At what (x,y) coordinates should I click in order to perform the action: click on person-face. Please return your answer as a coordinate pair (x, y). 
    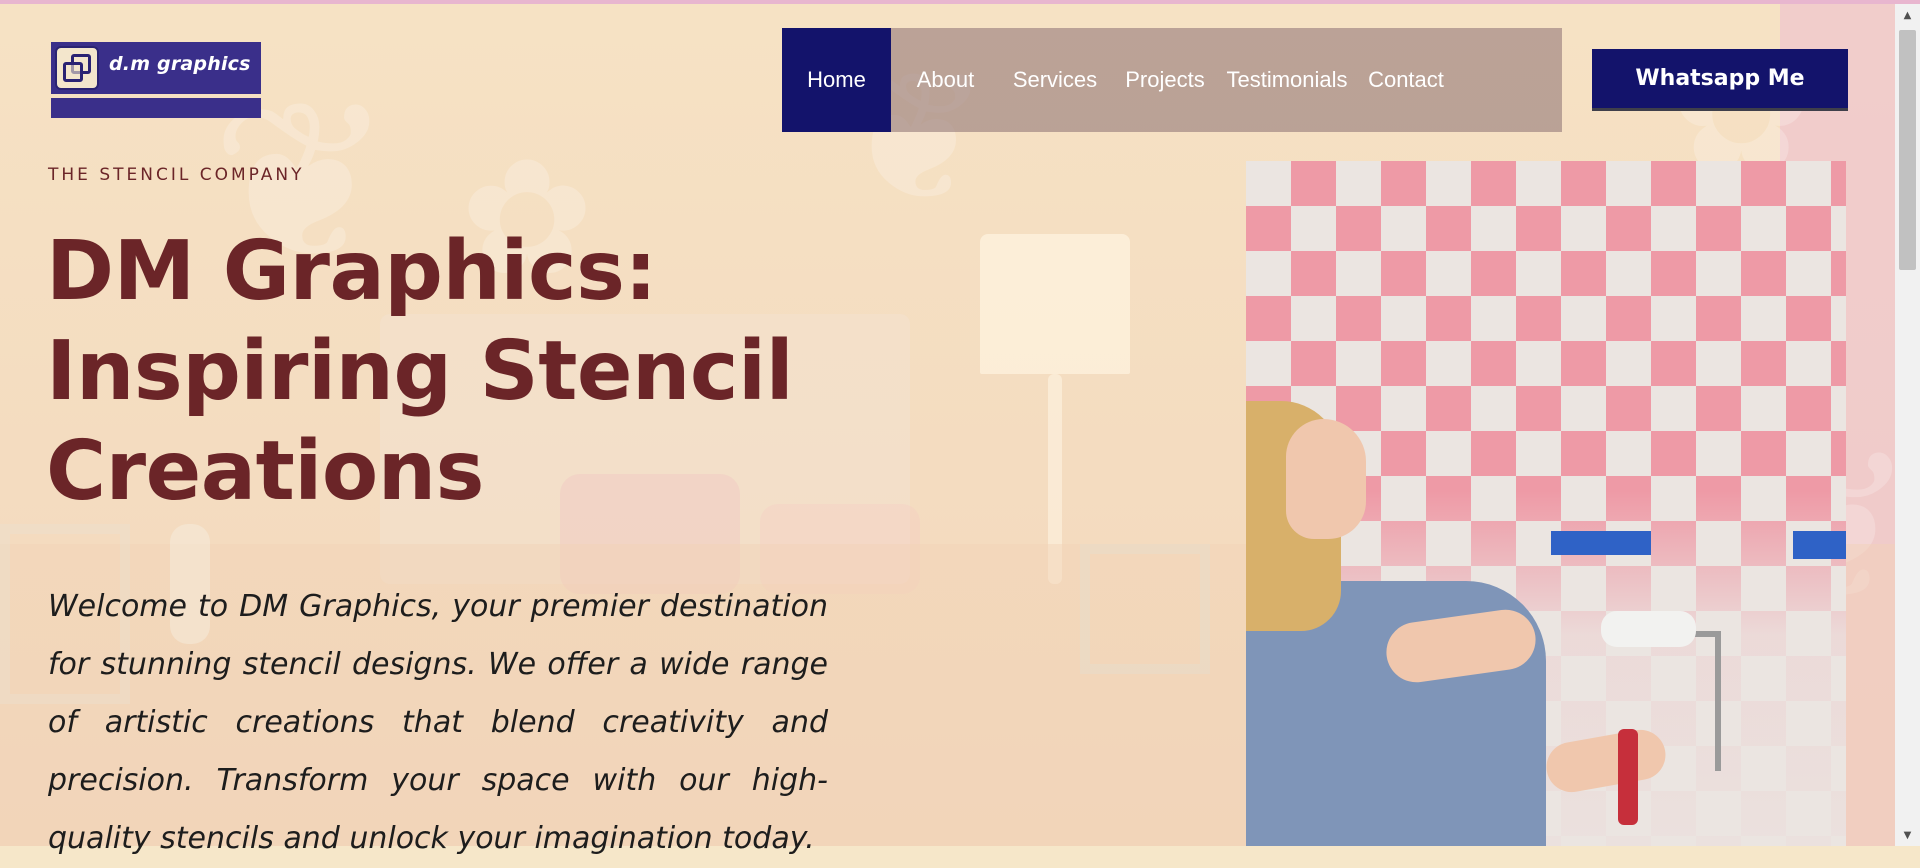
    Looking at the image, I should click on (1326, 479).